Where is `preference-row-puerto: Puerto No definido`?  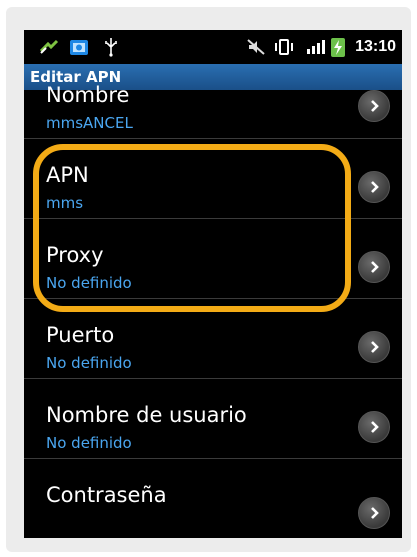 preference-row-puerto: Puerto No definido is located at coordinates (213, 339).